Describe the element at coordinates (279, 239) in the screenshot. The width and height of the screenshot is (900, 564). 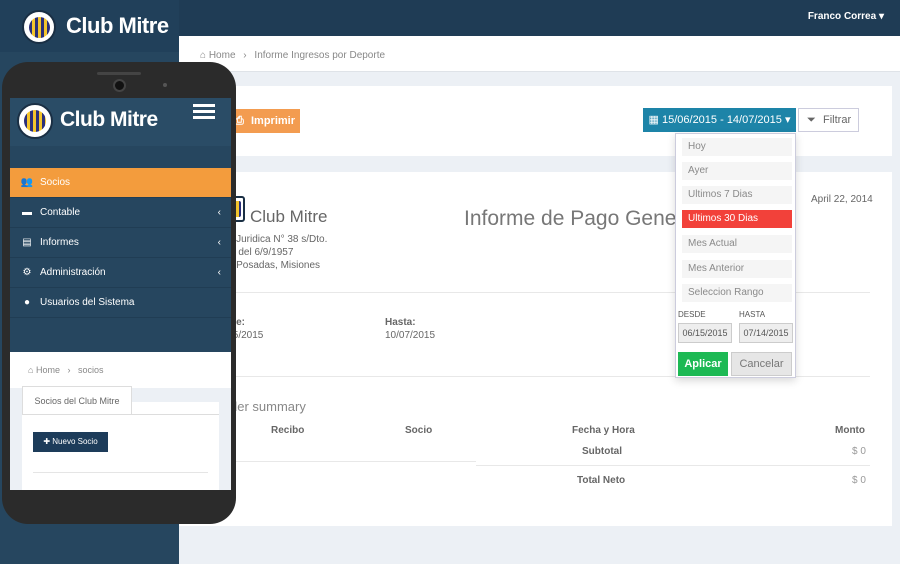
I see `address-line: - Juridica N° 38 s/Dto.` at that location.